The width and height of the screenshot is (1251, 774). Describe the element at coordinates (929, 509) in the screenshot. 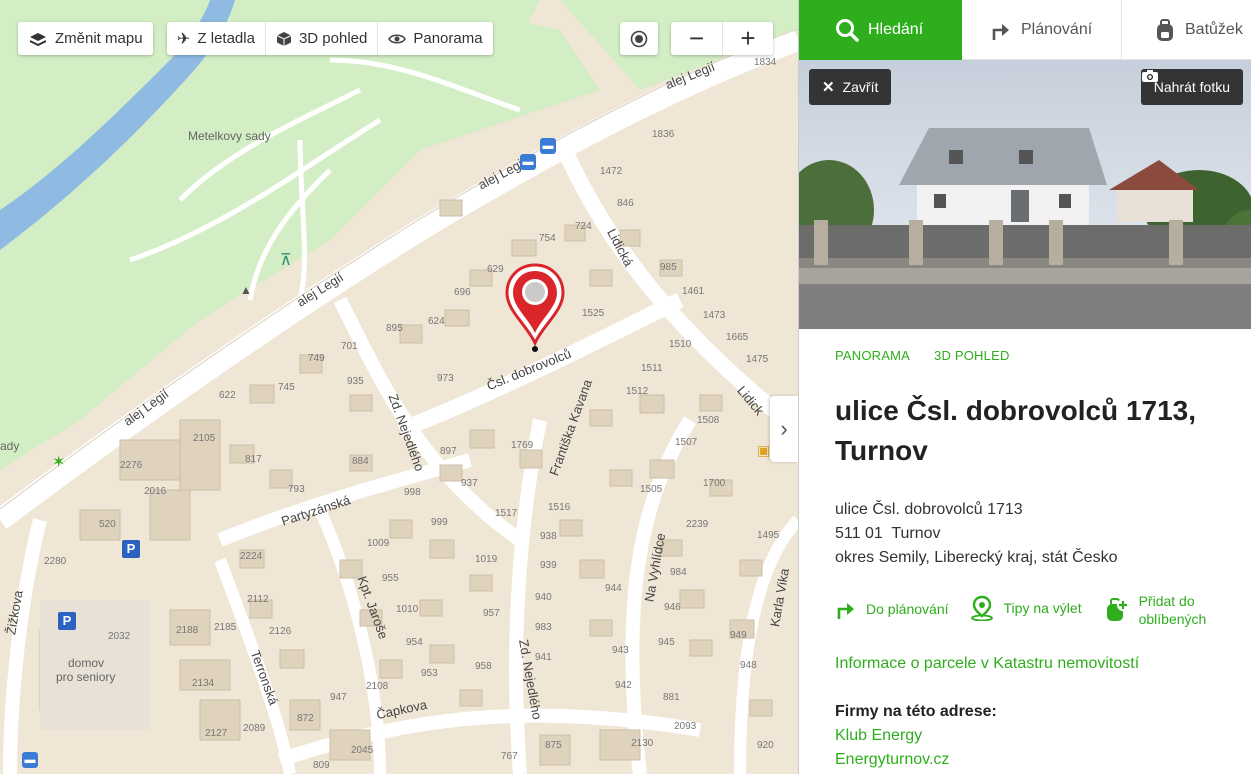

I see `address-line: ulice Čsl. dobrovolců 1713` at that location.